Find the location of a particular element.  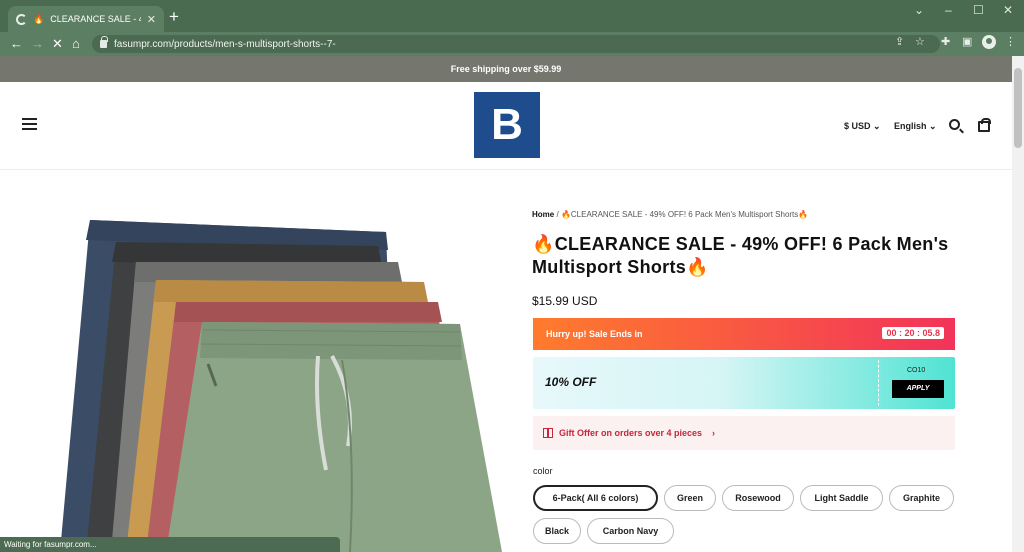

browser-tab: 🔥 CLEARANCE SALE - 49% OFF! ✕ is located at coordinates (86, 19).